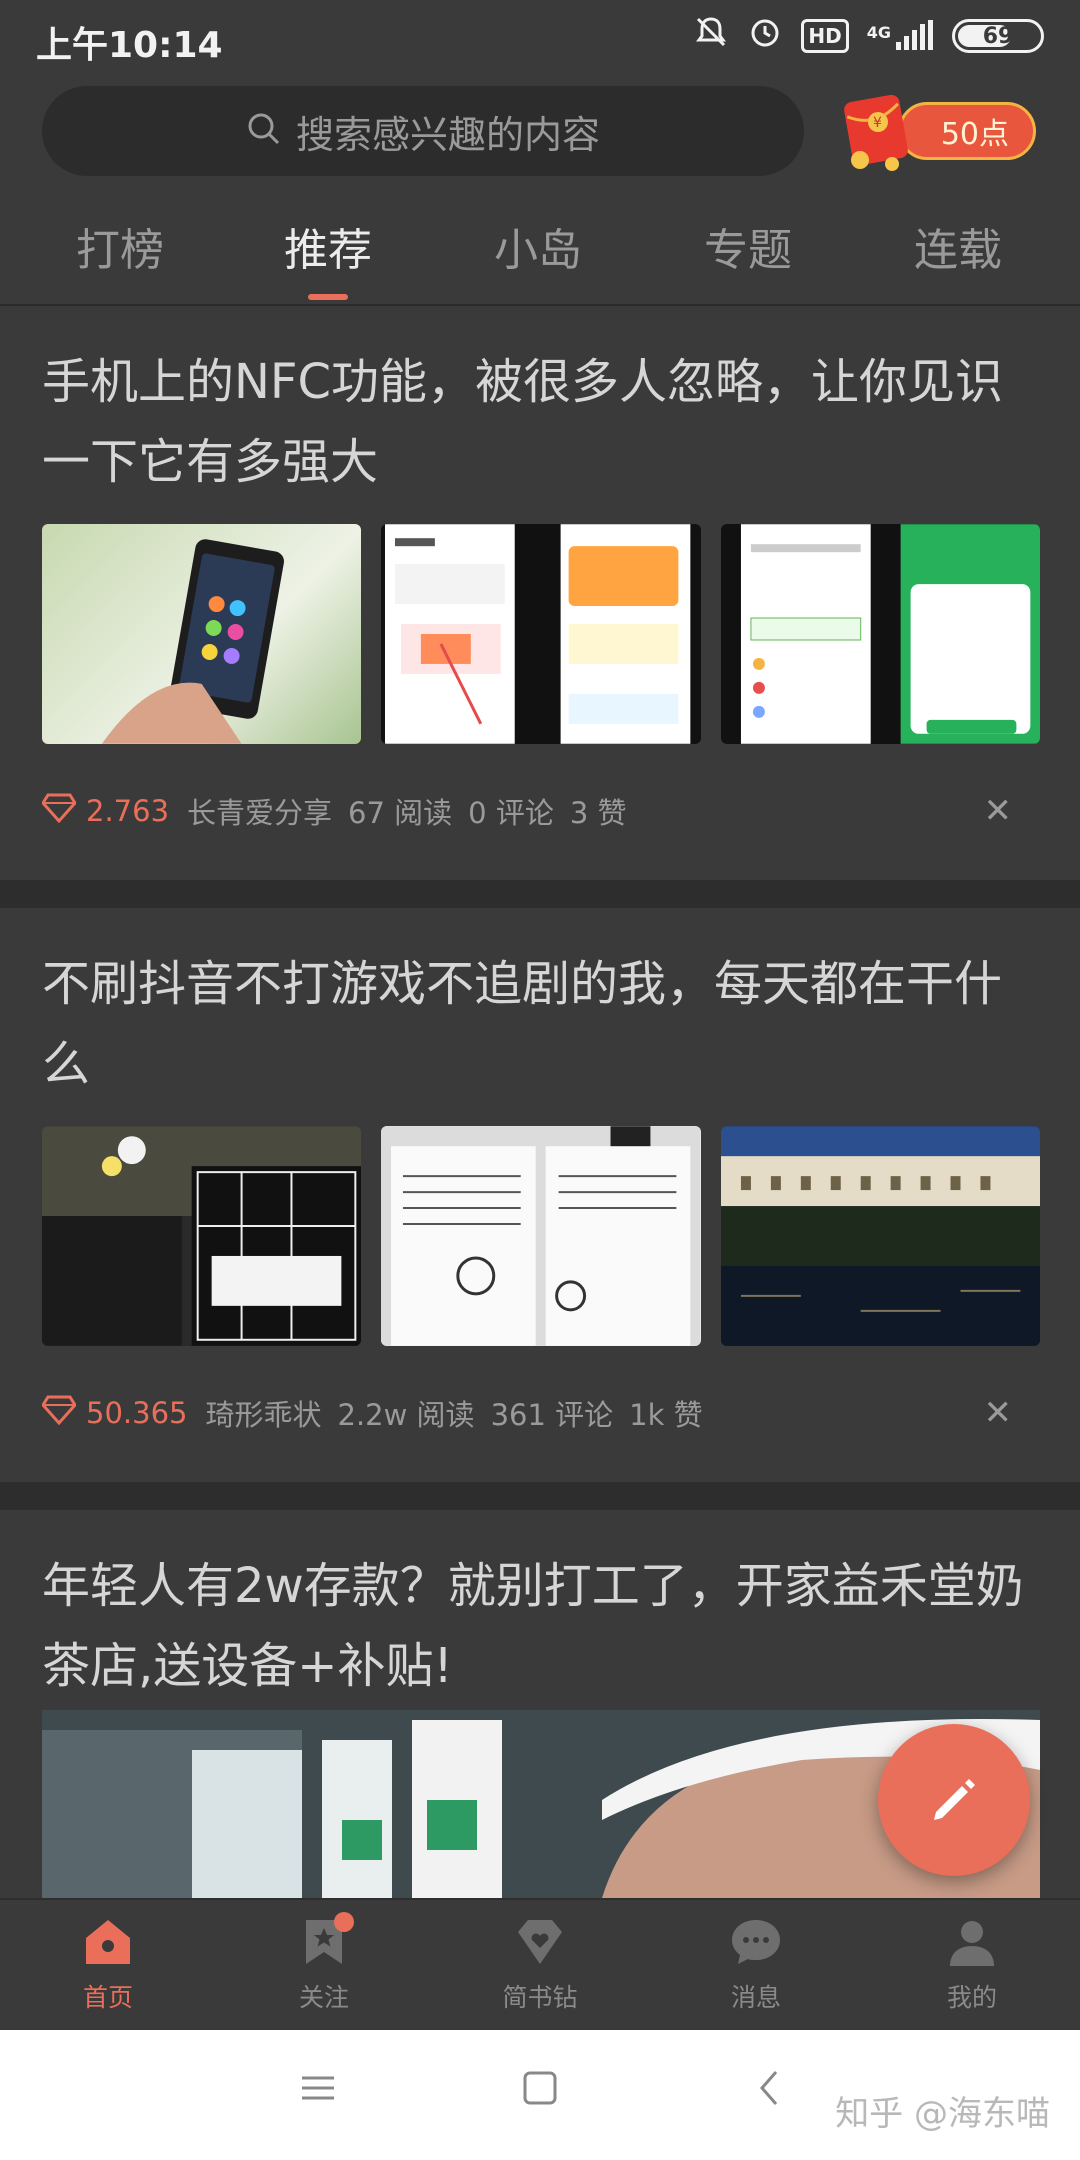 Image resolution: width=1080 pixels, height=2160 pixels. I want to click on status-icons: HD 4G 69, so click(868, 36).